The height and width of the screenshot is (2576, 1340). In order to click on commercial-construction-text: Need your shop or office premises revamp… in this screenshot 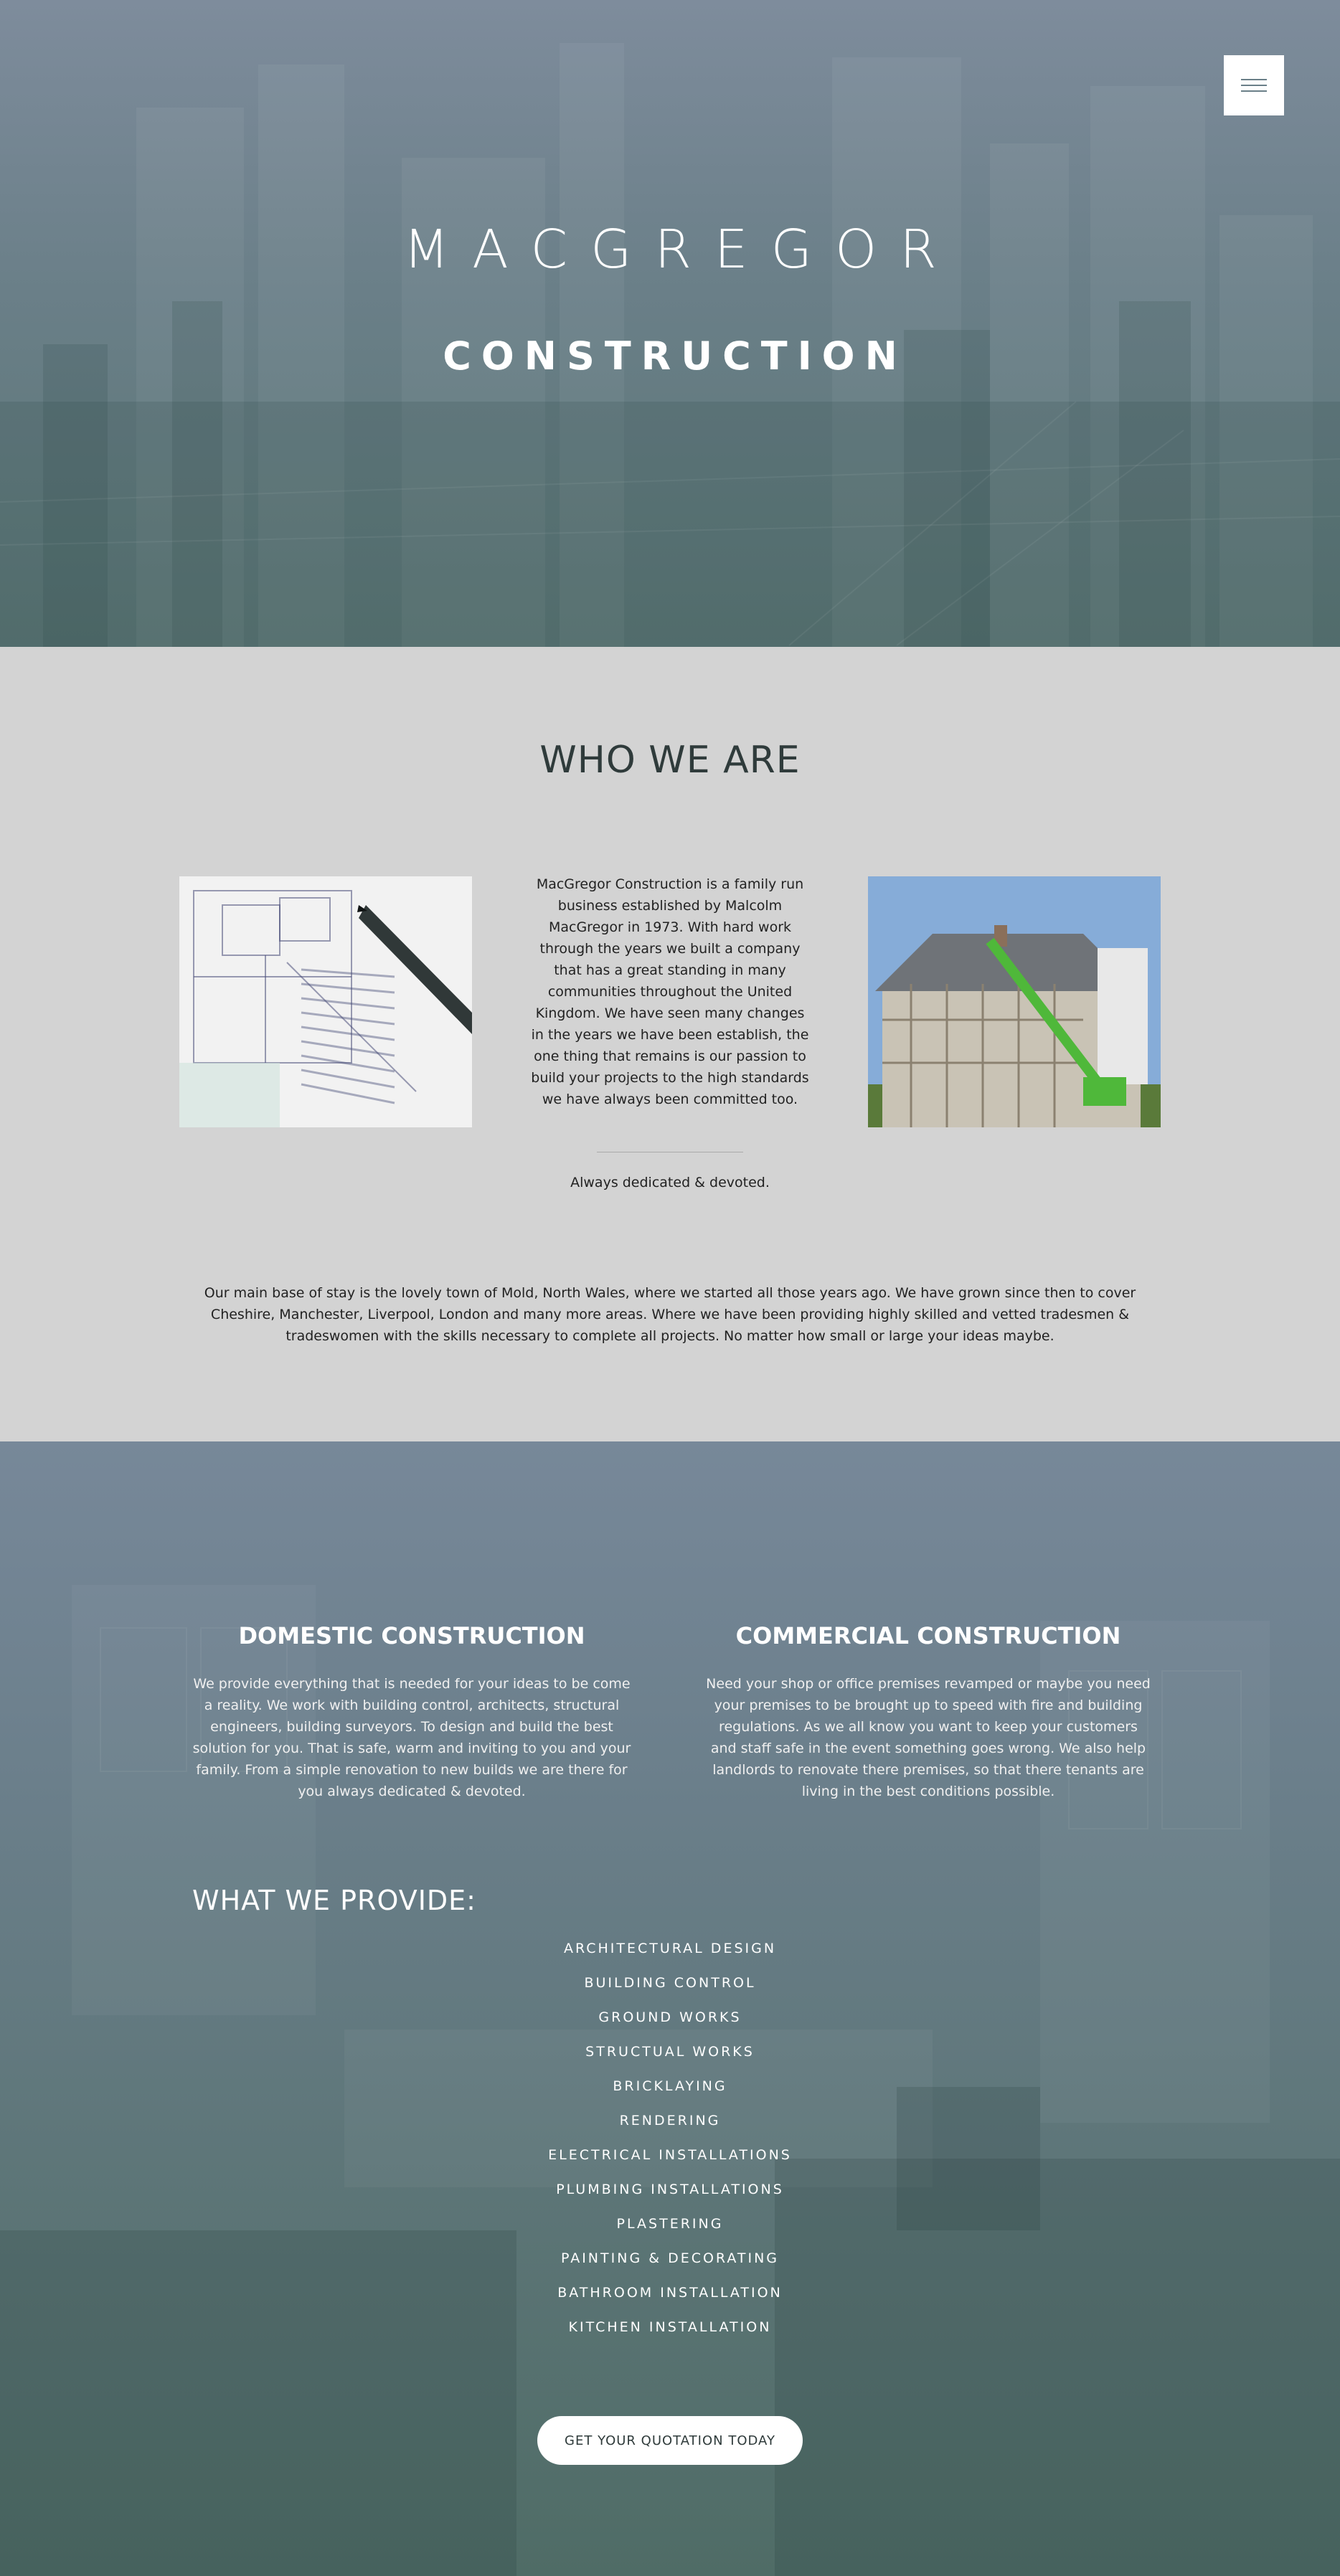, I will do `click(928, 1737)`.